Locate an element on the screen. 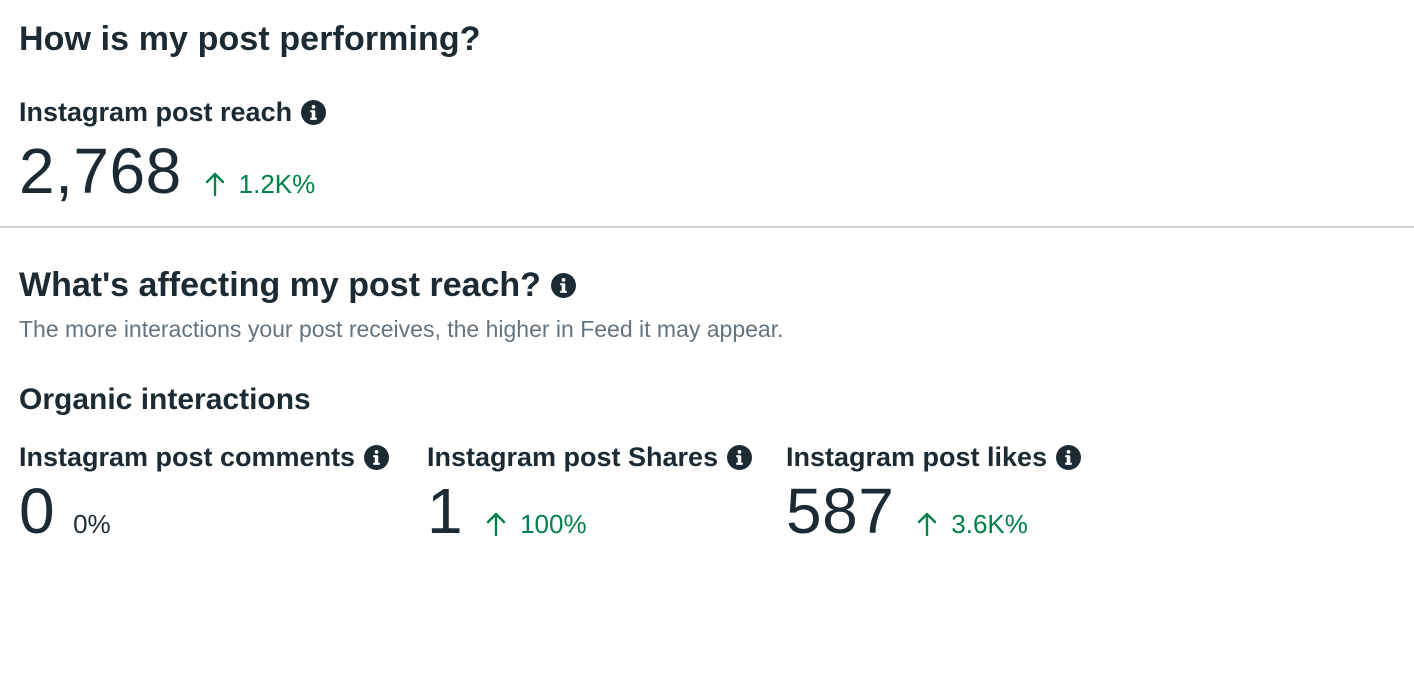  comments-change: 0% is located at coordinates (92, 524).